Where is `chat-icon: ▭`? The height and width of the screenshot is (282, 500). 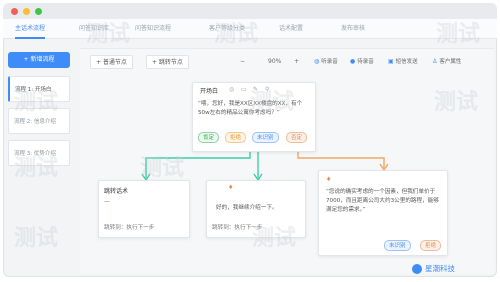 chat-icon: ▭ is located at coordinates (244, 89).